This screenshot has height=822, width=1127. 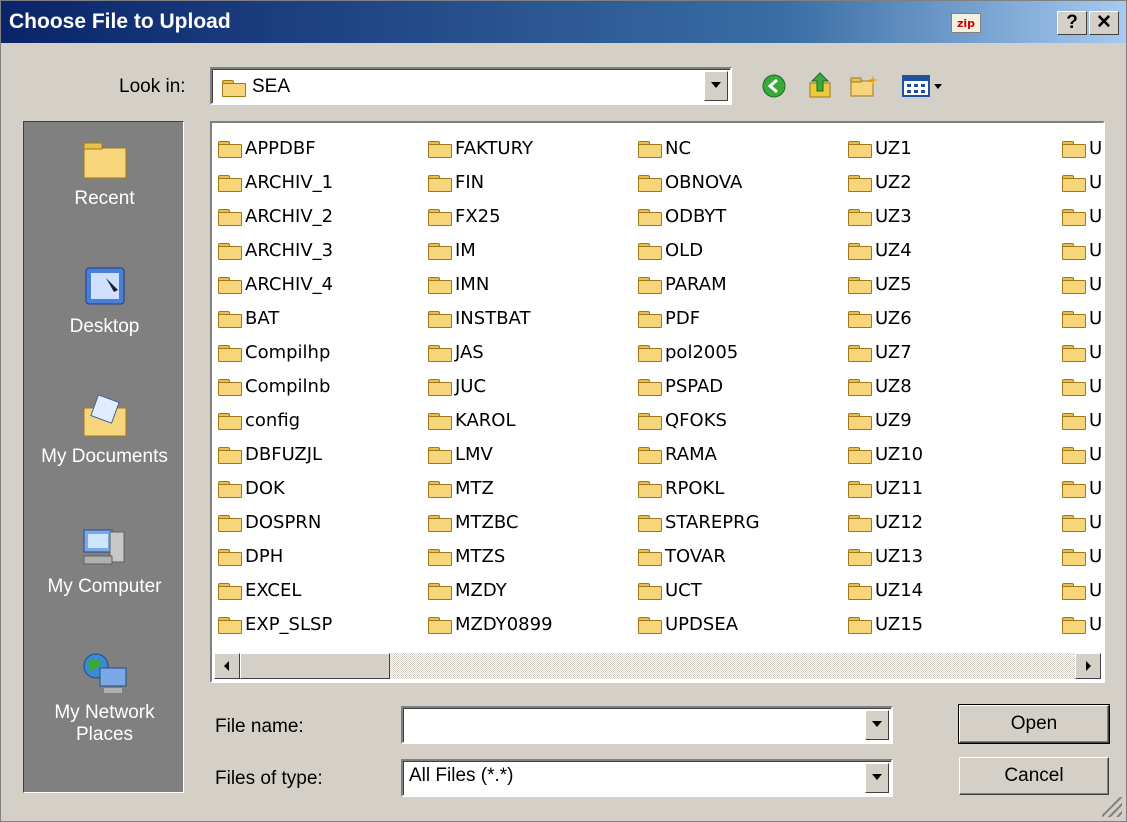 I want to click on open-button: Open, so click(x=1034, y=724).